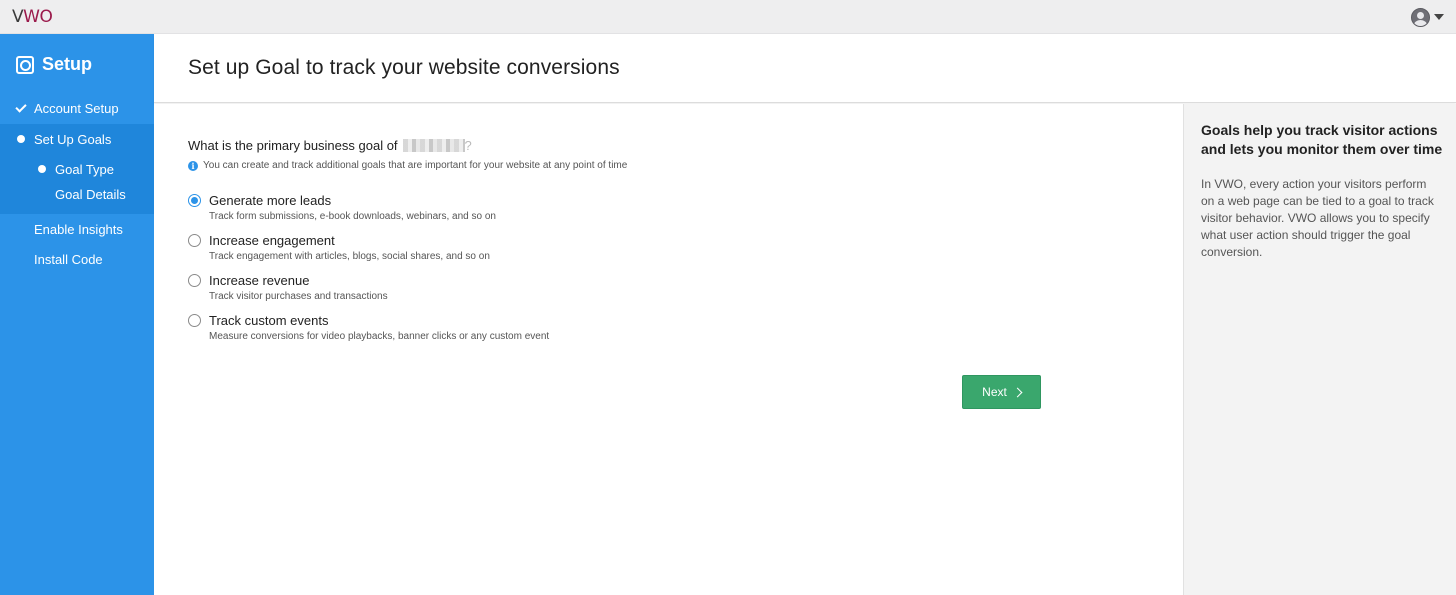  I want to click on sidebar-item-account-setup: Account Setup, so click(77, 108).